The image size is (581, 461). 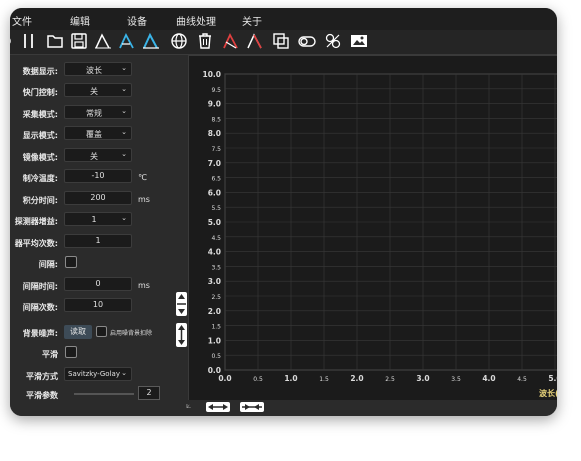 What do you see at coordinates (50, 354) in the screenshot?
I see `smooth-label: 平滑` at bounding box center [50, 354].